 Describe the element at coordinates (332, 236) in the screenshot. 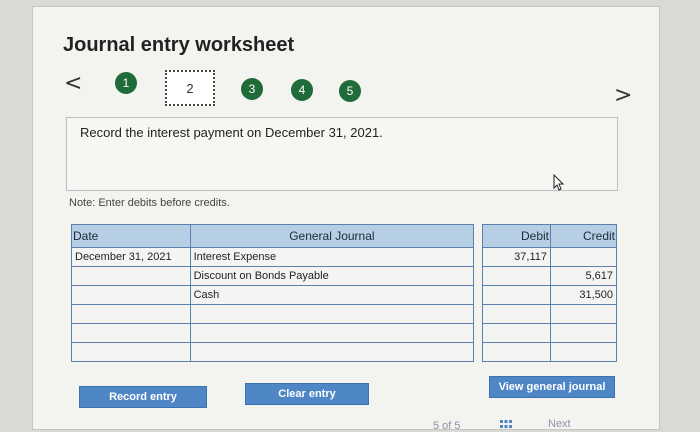

I see `column-header-account: General Journal` at that location.